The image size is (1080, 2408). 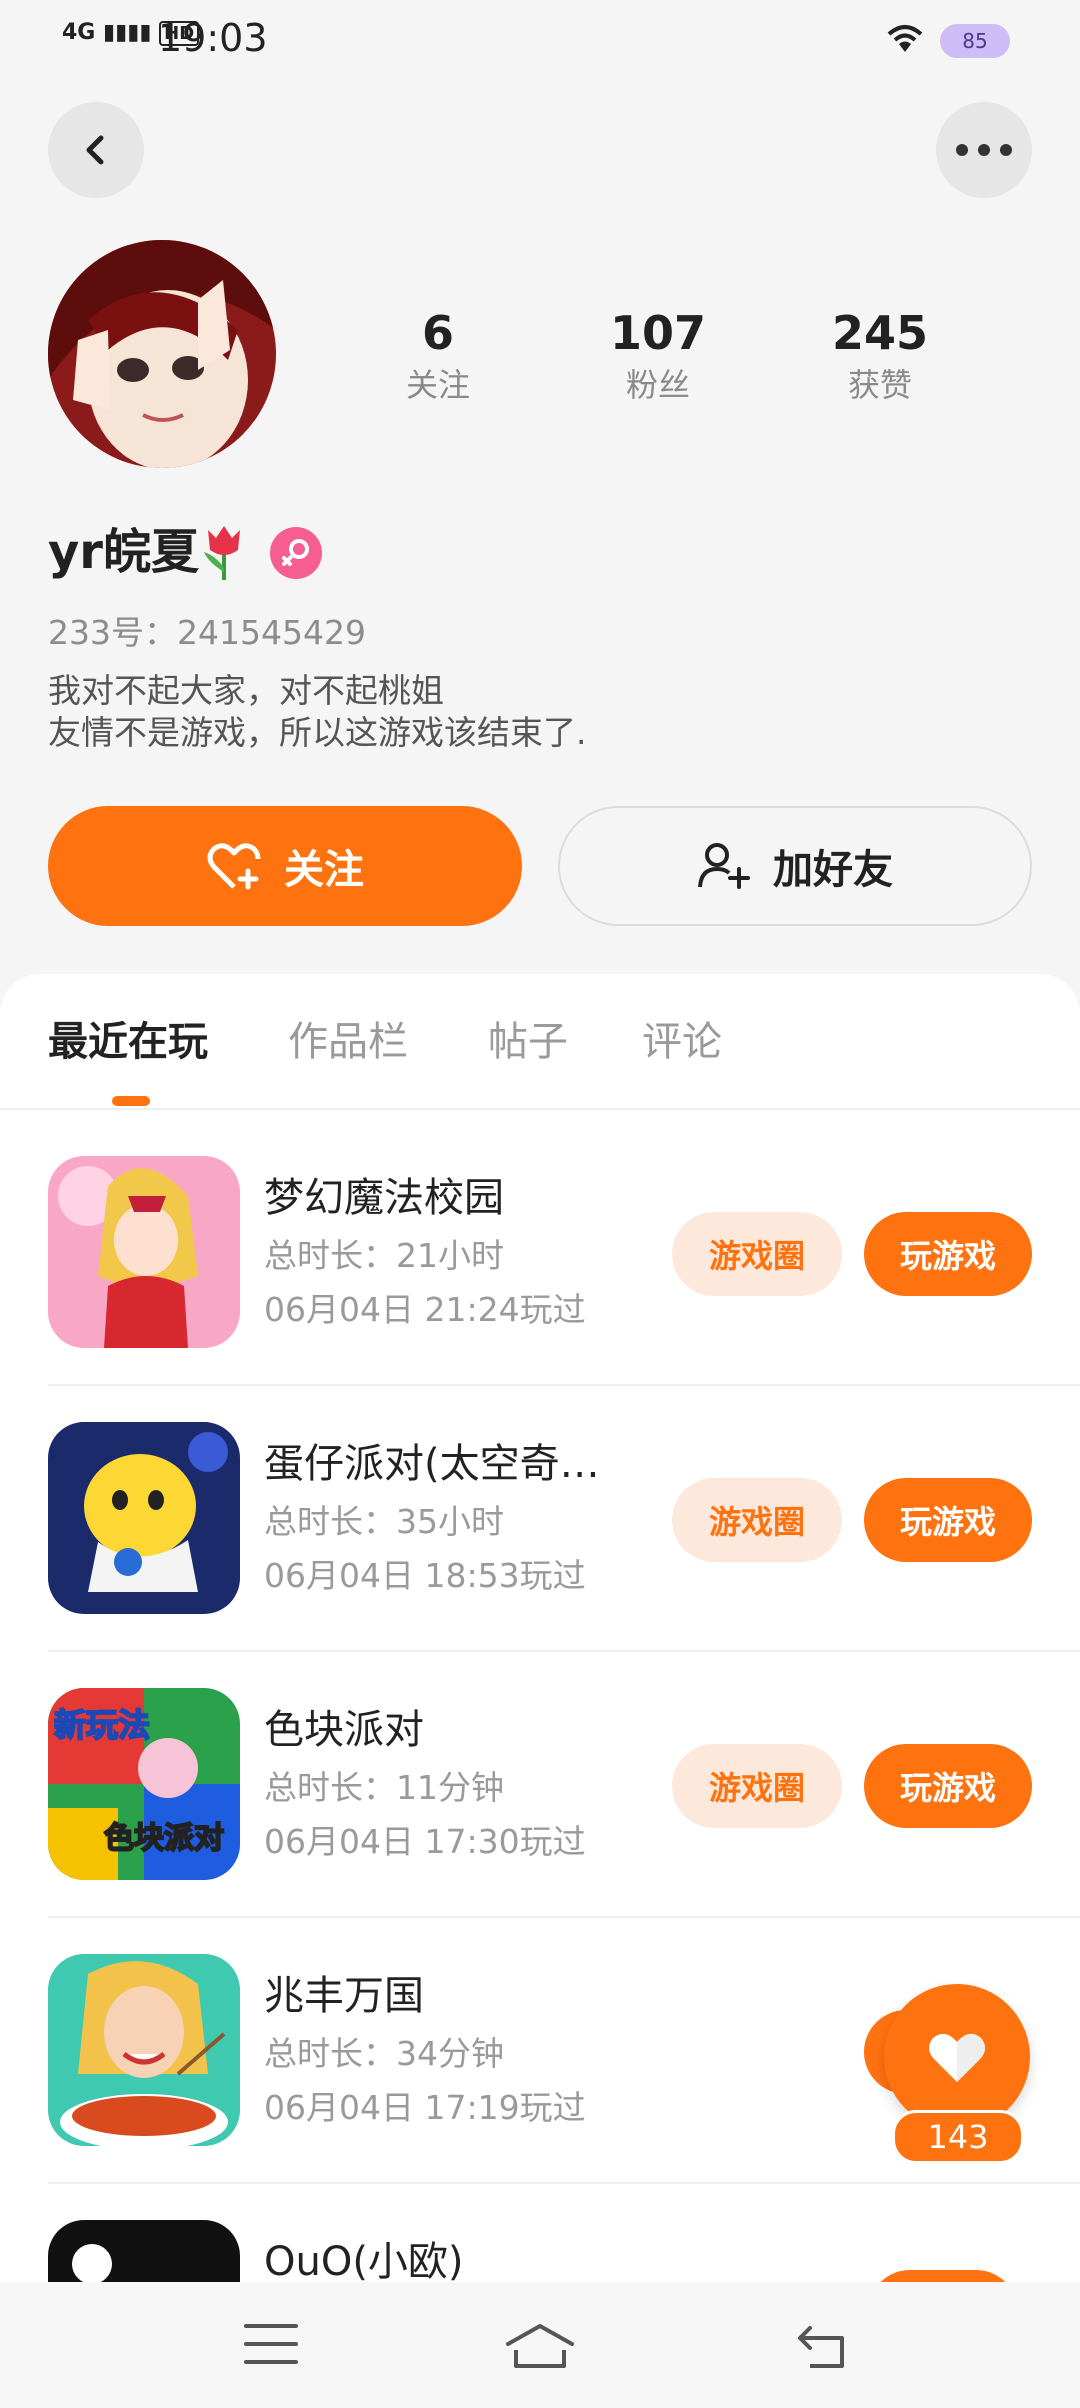 What do you see at coordinates (213, 38) in the screenshot?
I see `clock: 19:03` at bounding box center [213, 38].